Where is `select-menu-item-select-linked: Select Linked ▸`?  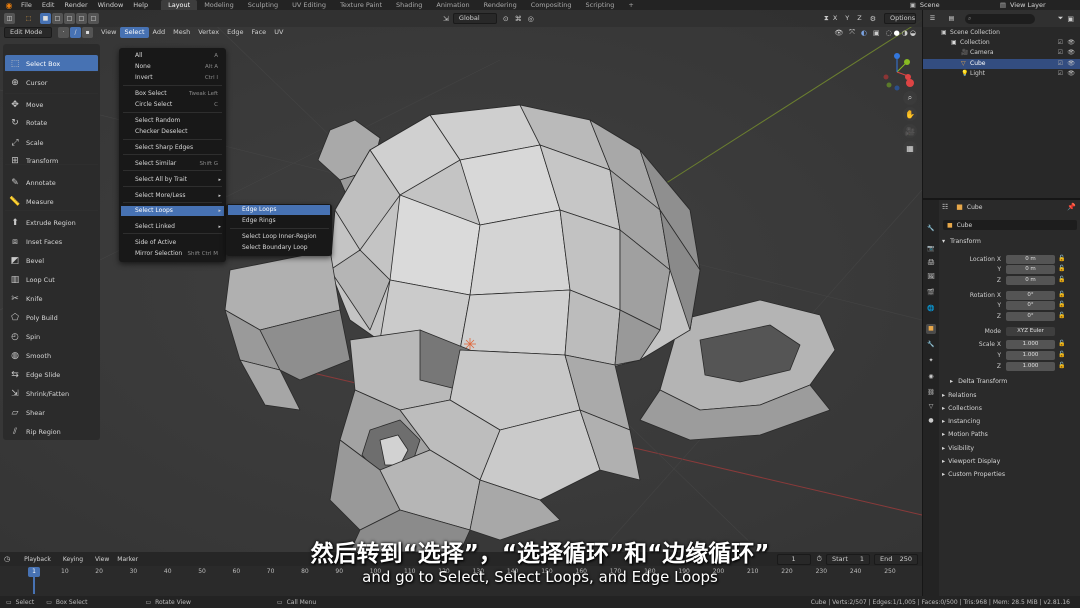
select-menu-item-select-linked: Select Linked ▸ is located at coordinates (172, 227).